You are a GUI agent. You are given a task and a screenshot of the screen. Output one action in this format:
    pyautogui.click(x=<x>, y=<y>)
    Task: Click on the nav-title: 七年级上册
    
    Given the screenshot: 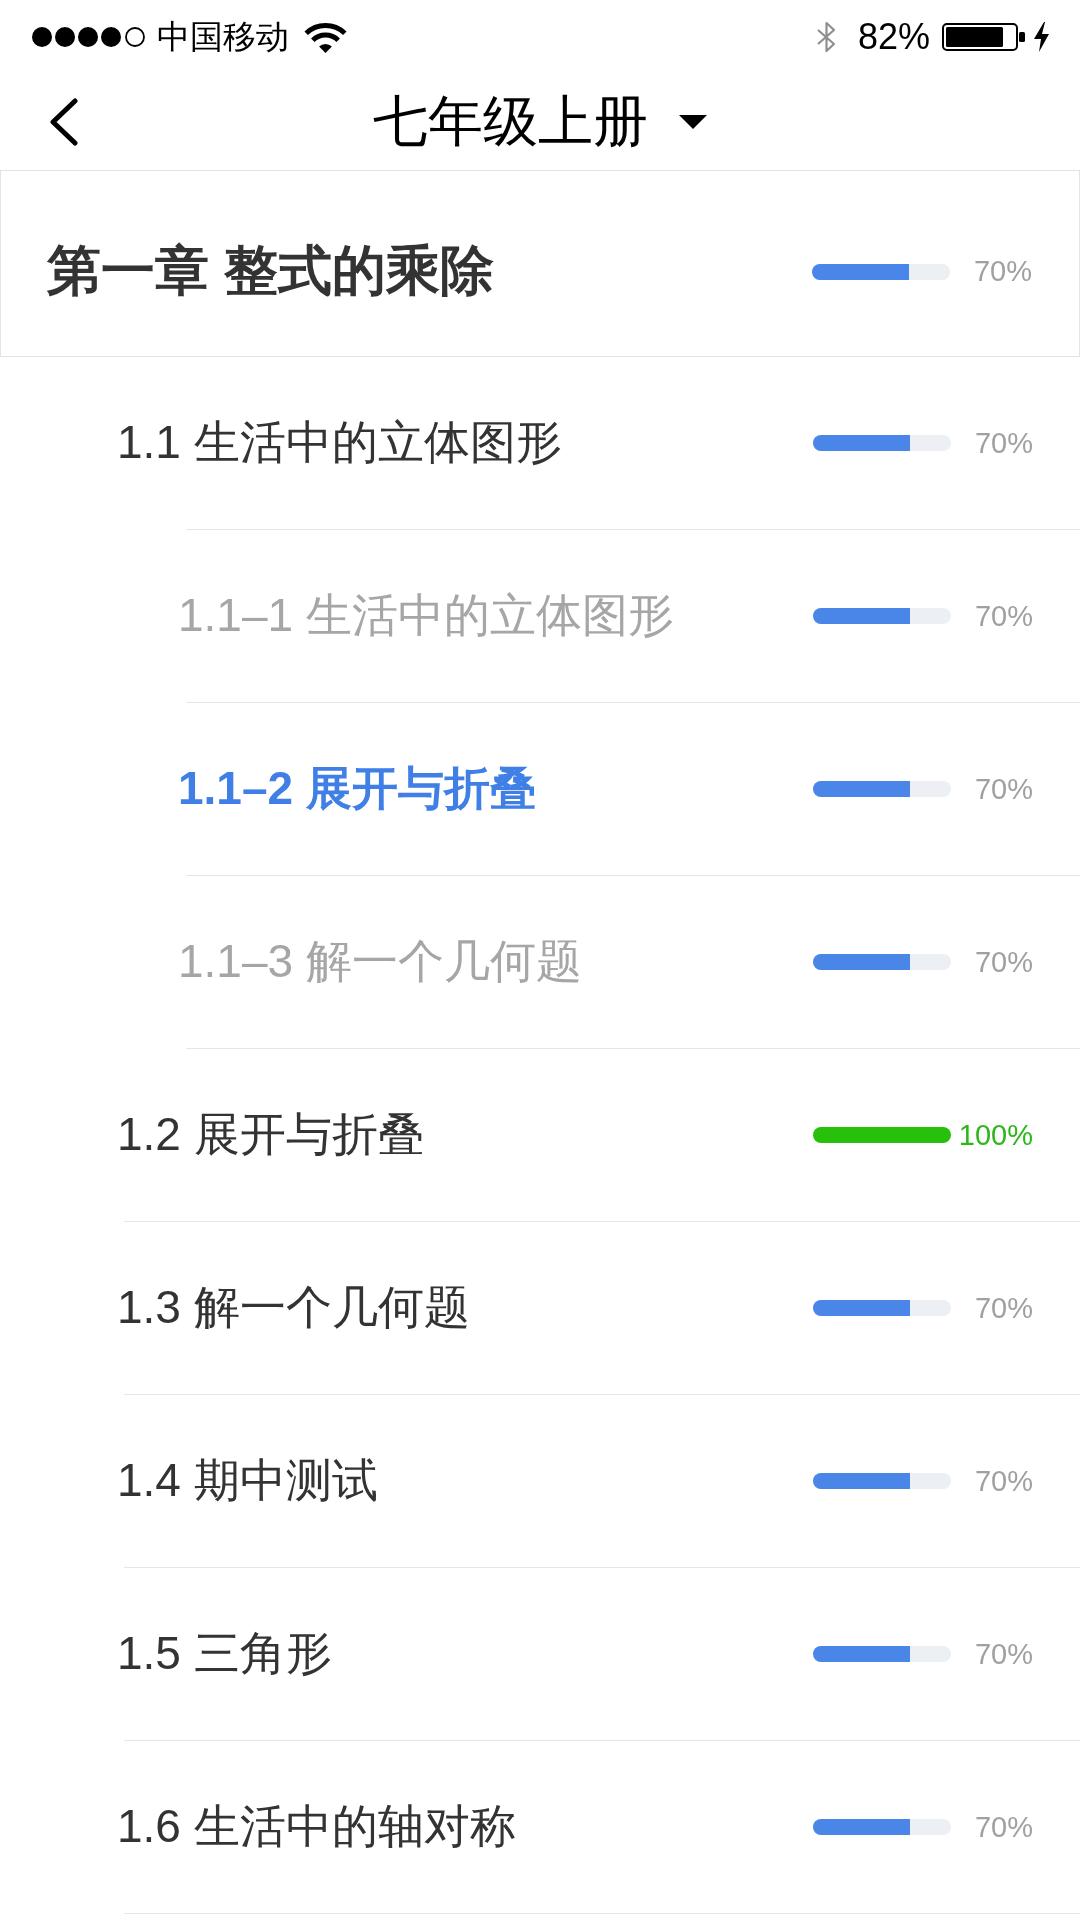 What is the action you would take?
    pyautogui.click(x=510, y=122)
    